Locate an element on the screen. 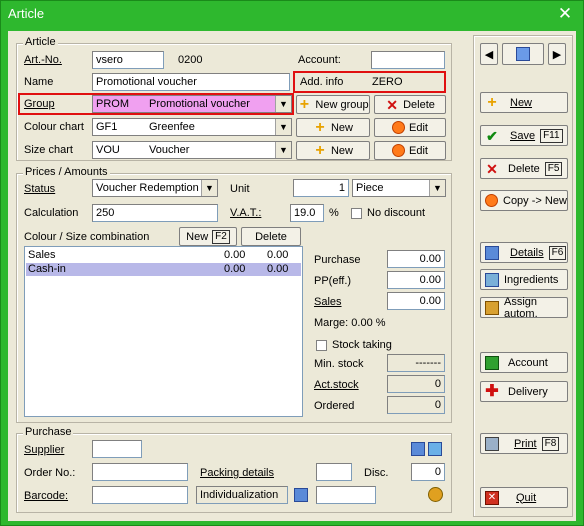  save-button: ✔ Save F11 is located at coordinates (524, 135).